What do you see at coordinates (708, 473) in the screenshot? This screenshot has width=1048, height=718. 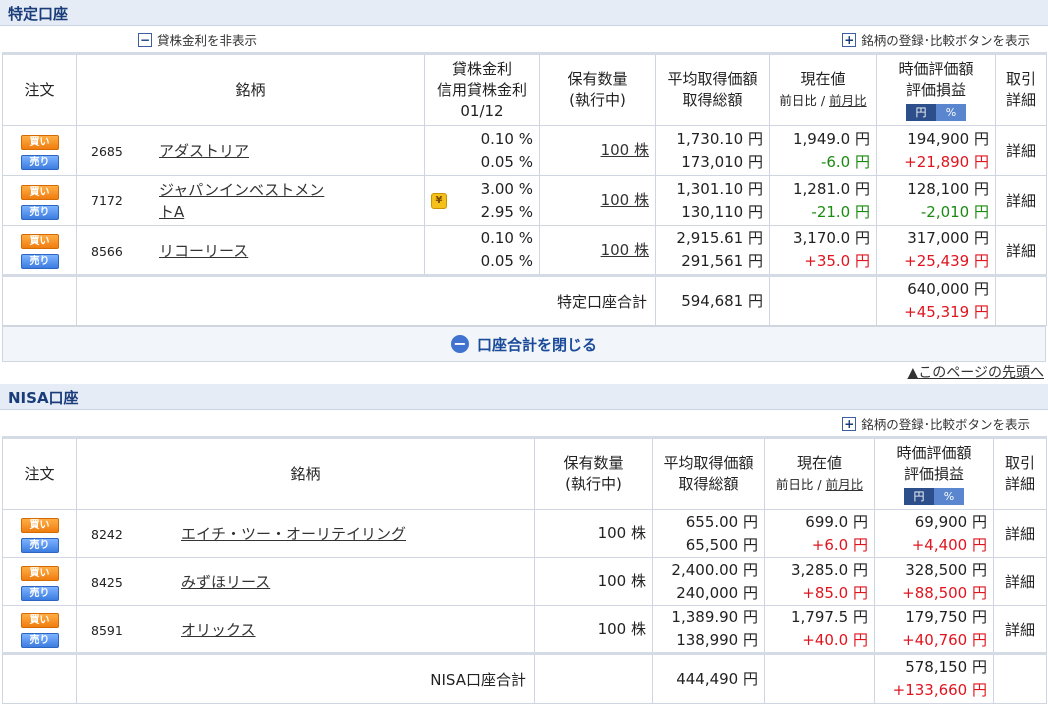 I see `col-avg: 平均取得価額 取得総額` at bounding box center [708, 473].